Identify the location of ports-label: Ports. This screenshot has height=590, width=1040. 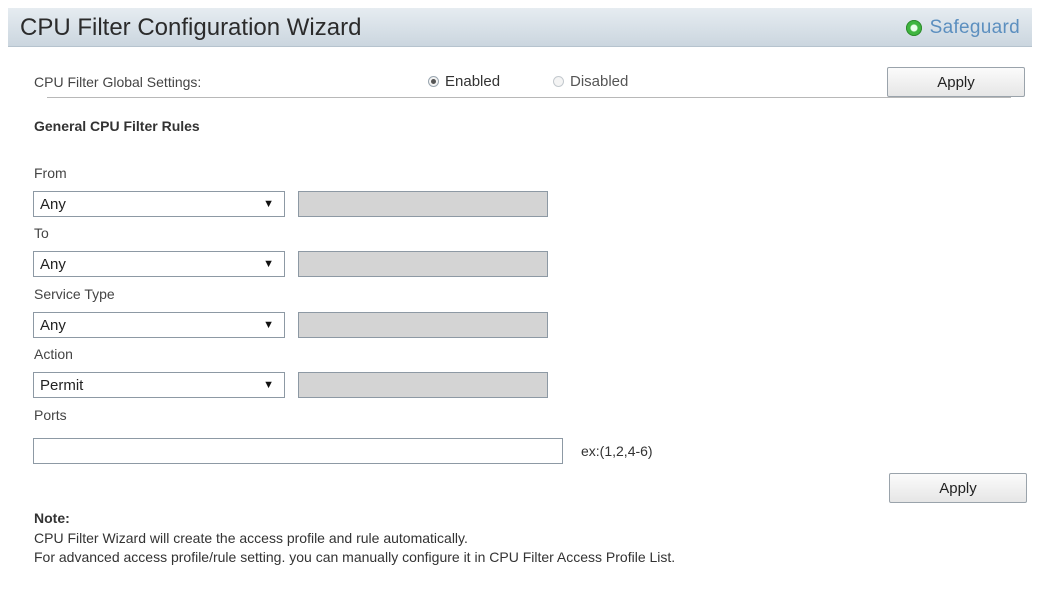
(50, 415).